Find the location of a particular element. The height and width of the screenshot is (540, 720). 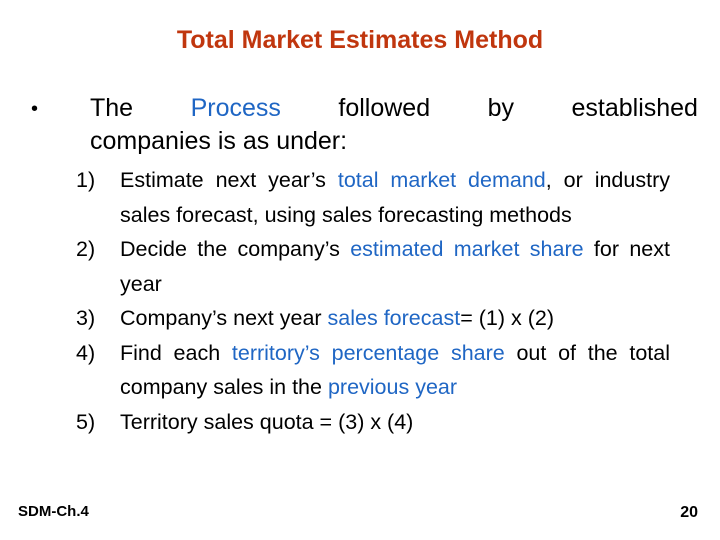

page-number: 20 is located at coordinates (689, 512).